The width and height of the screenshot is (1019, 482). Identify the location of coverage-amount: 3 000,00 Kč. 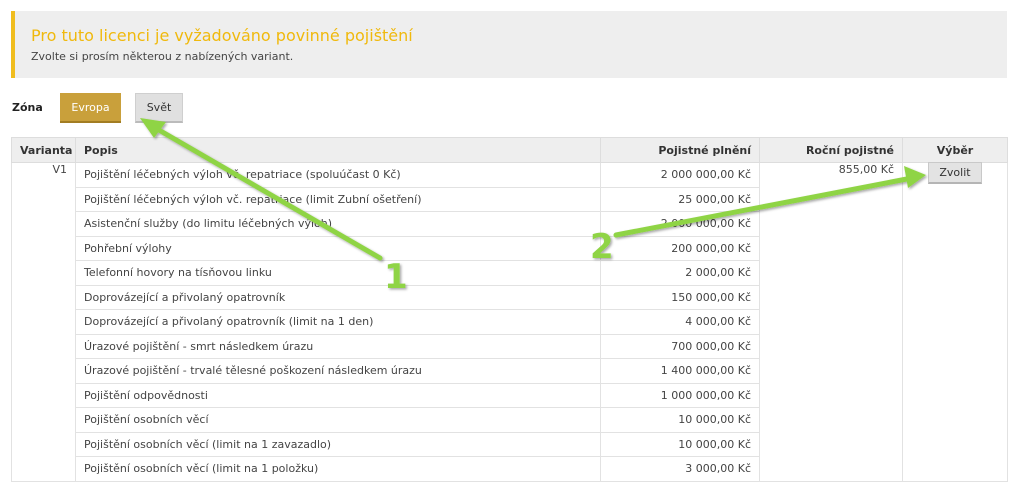
(680, 469).